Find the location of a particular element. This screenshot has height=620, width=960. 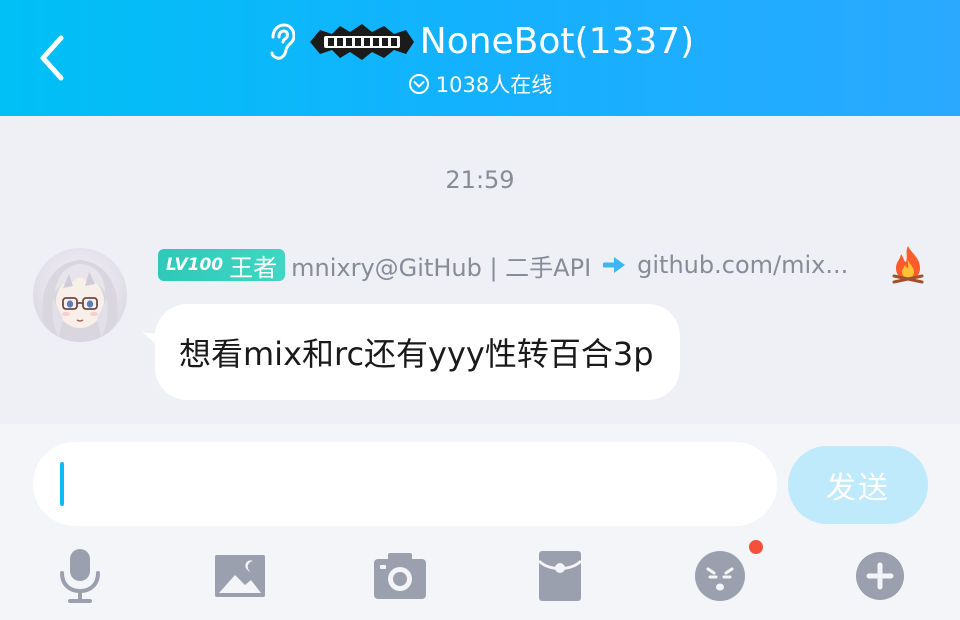

microphone-icon is located at coordinates (80, 576).